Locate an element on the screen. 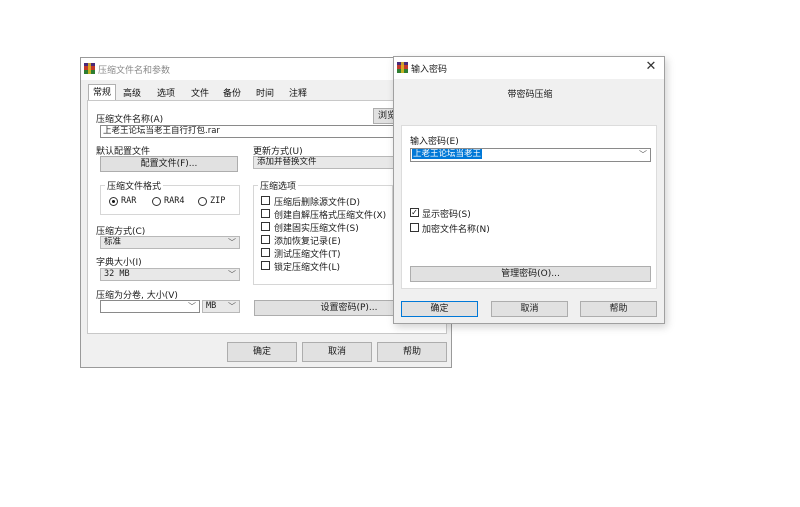 The width and height of the screenshot is (800, 507). option-recovery-label: 添加恢复记录(E) is located at coordinates (307, 242).